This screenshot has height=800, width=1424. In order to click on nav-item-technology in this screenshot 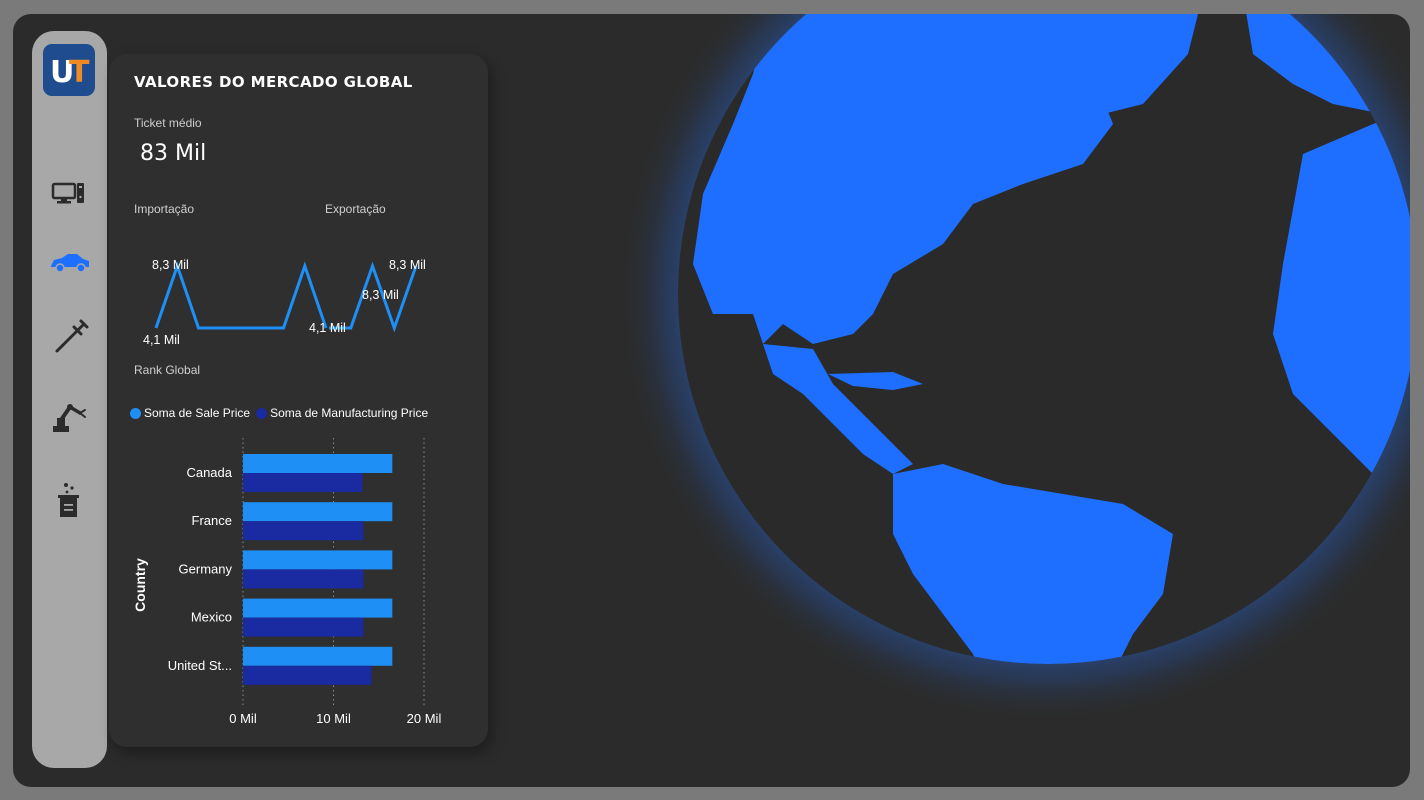, I will do `click(70, 192)`.